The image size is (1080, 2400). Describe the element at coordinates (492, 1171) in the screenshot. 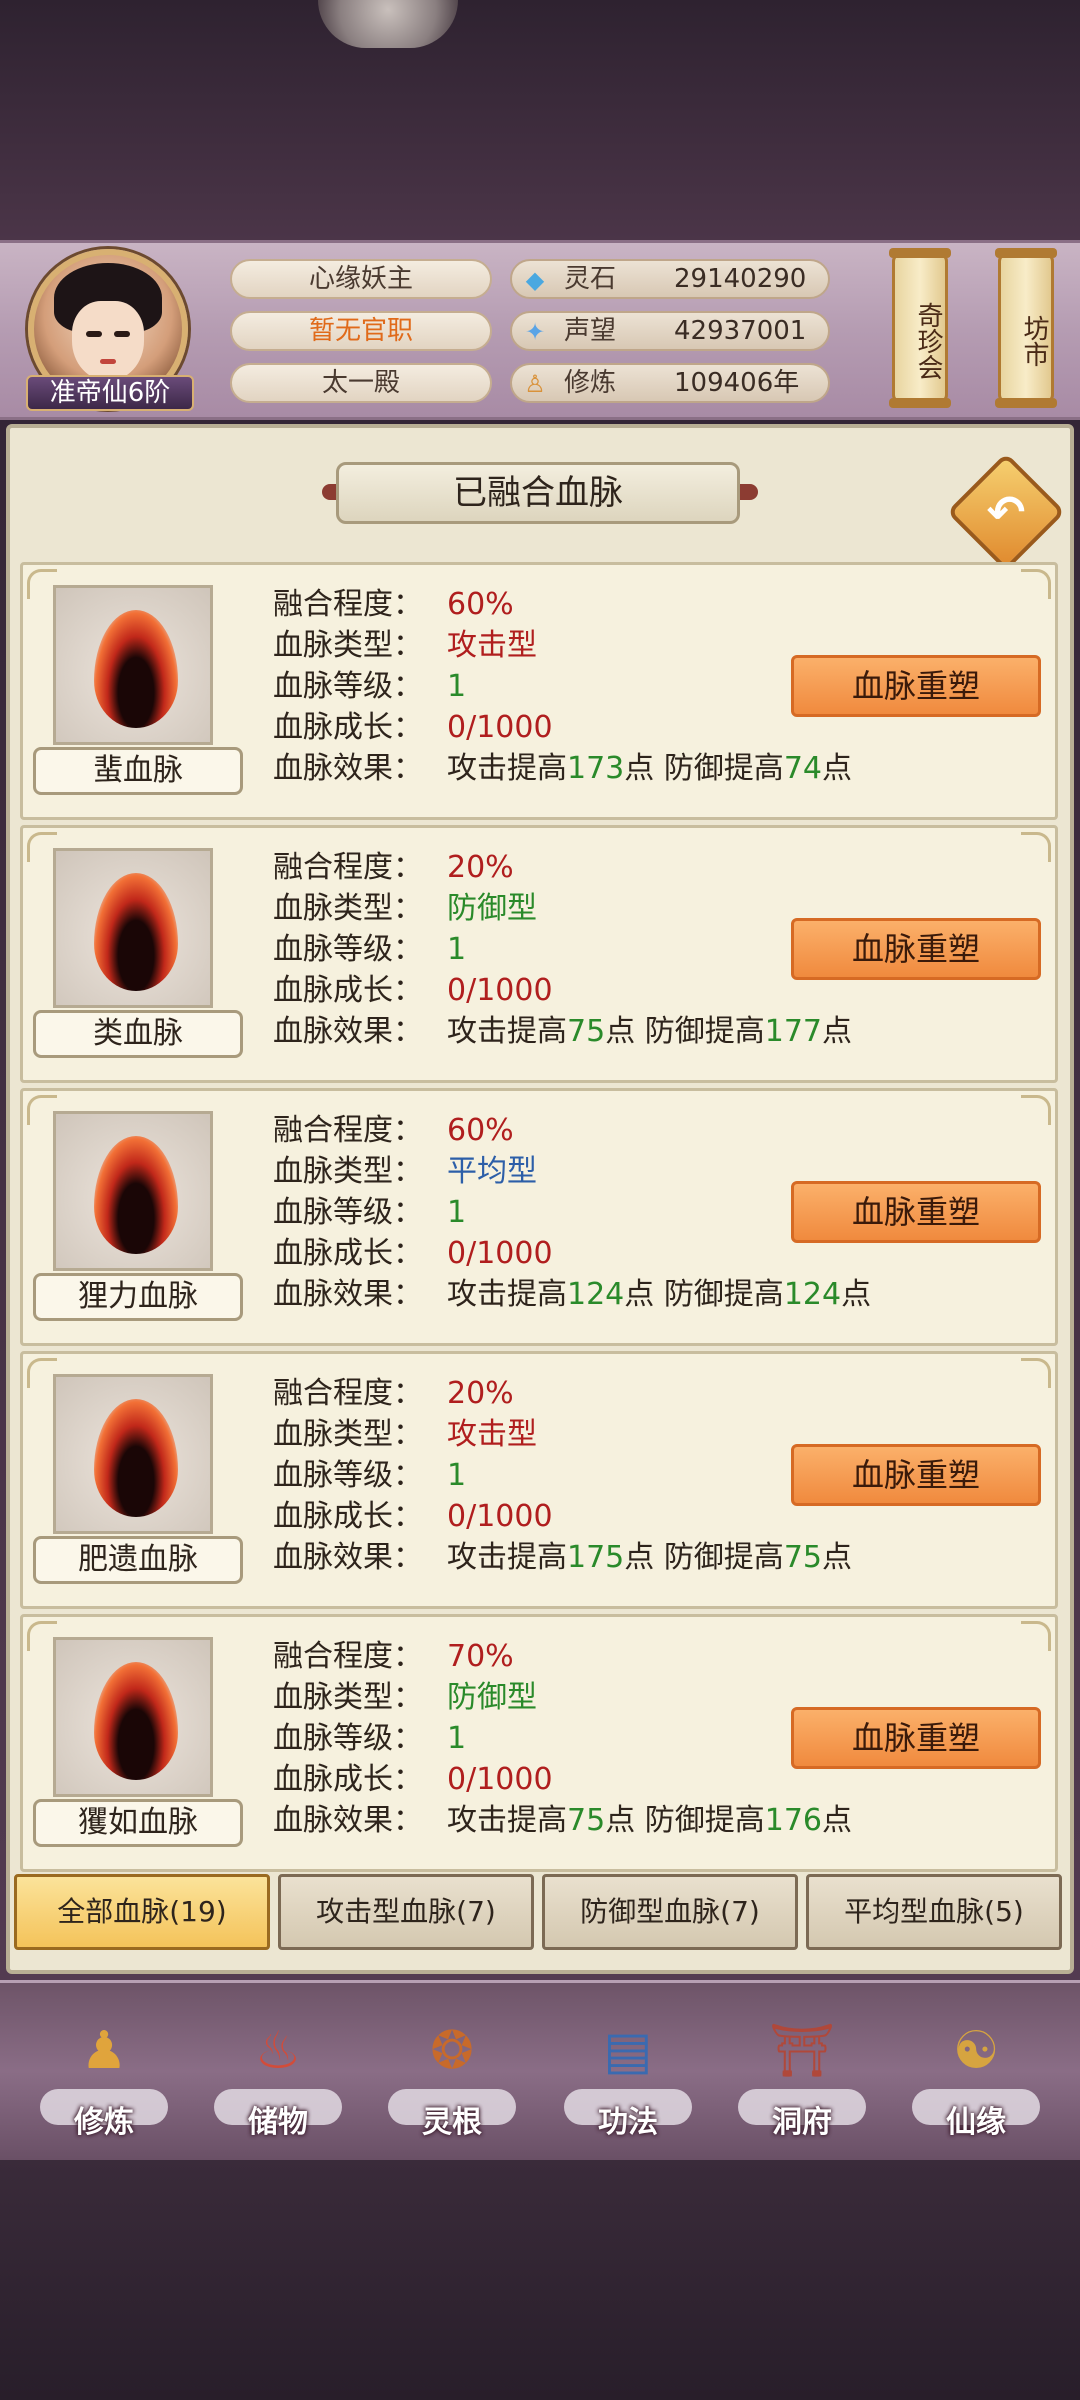

I see `type-value: 平均型` at that location.